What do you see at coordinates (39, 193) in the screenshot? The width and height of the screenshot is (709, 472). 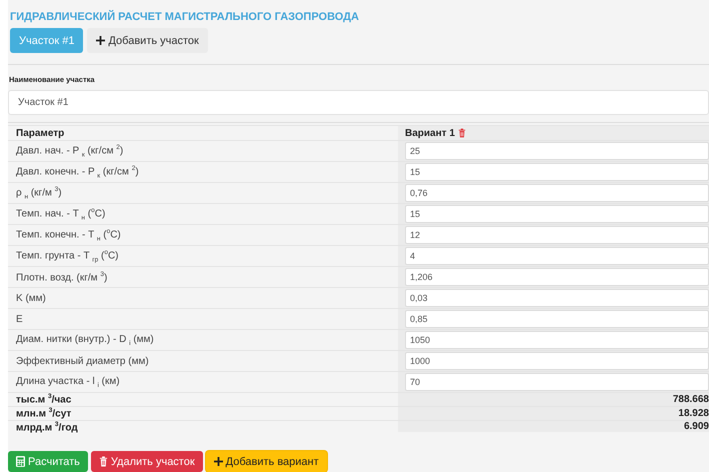 I see `parameter-label: ρ $_{н}$ (кг/м $^{3}$)` at bounding box center [39, 193].